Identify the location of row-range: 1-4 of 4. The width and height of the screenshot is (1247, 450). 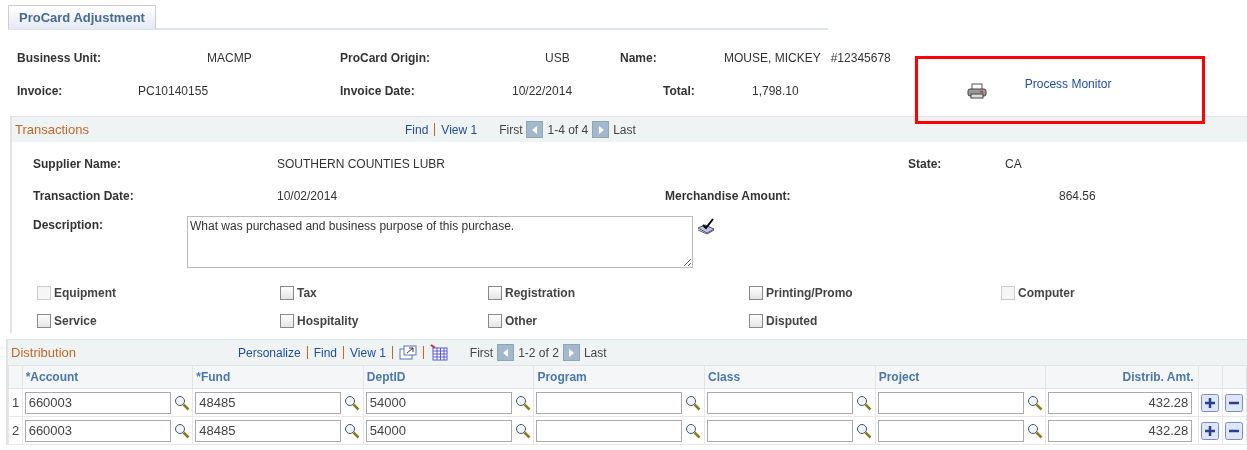
(568, 129).